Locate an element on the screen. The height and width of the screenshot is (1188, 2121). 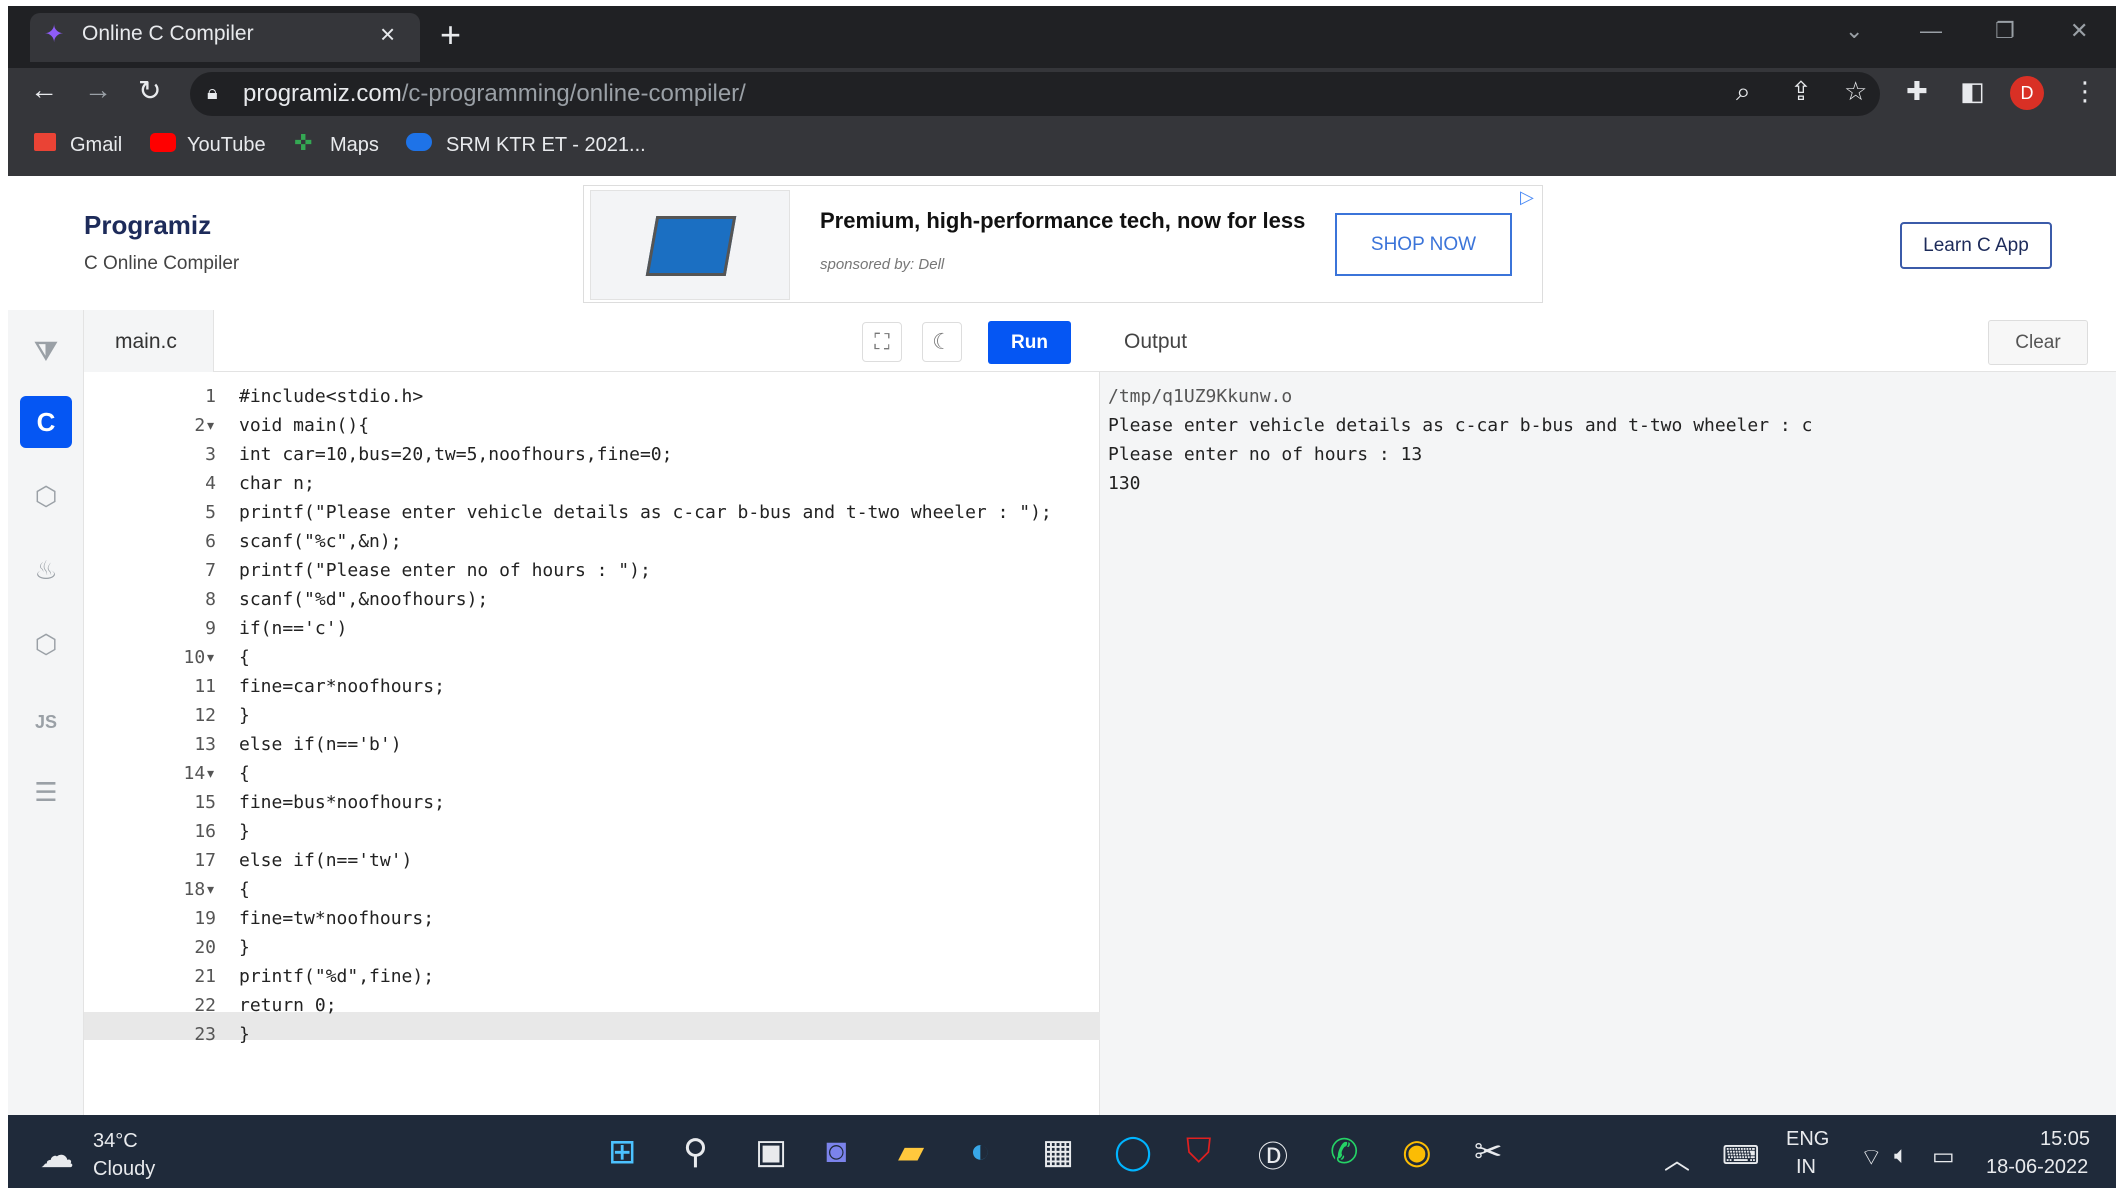
run-button: Run is located at coordinates (1029, 342).